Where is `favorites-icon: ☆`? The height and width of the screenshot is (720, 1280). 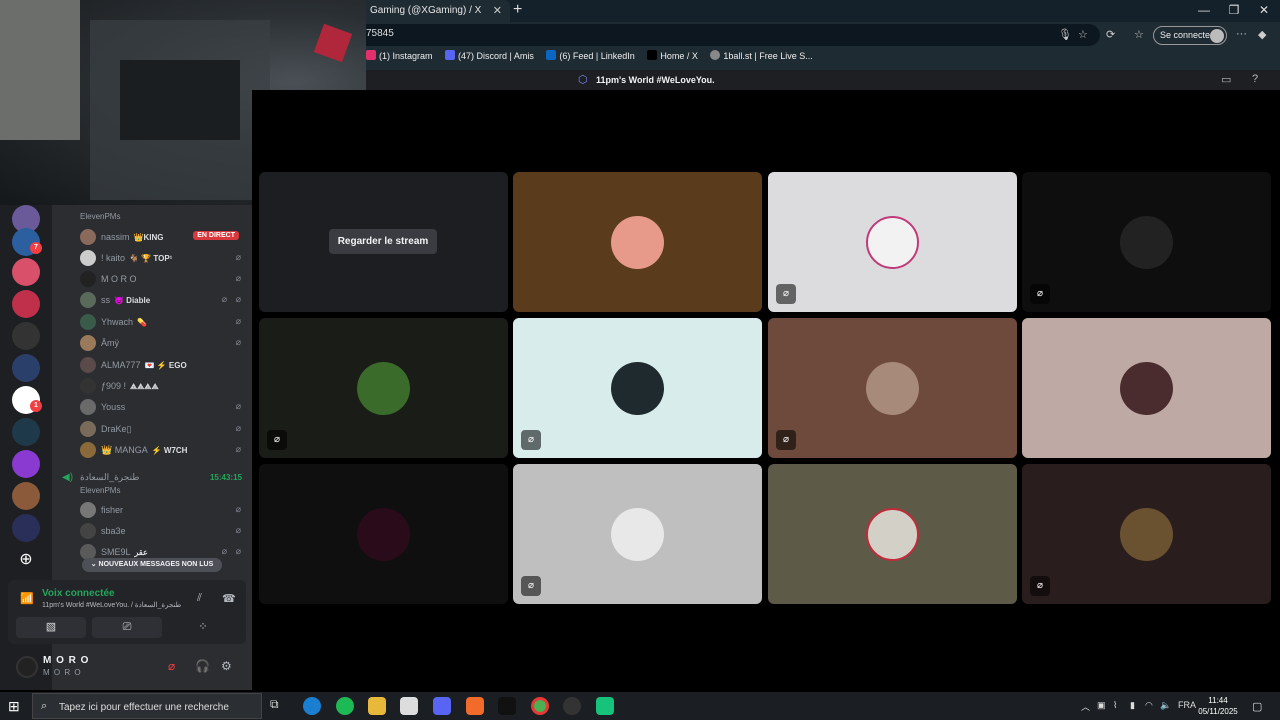 favorites-icon: ☆ is located at coordinates (1139, 34).